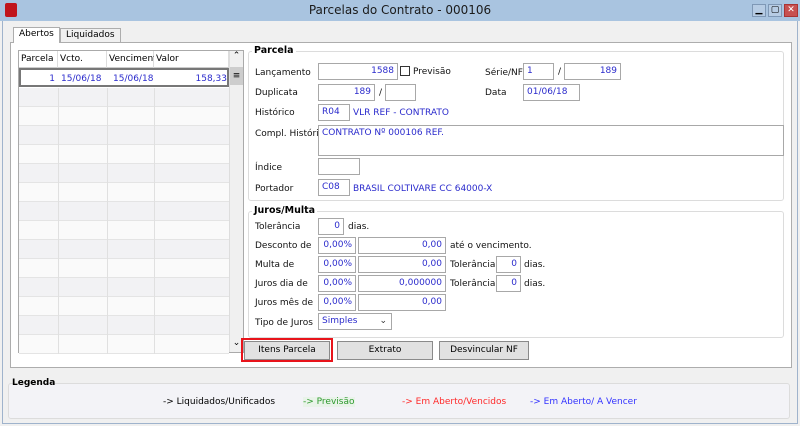 The width and height of the screenshot is (800, 426). What do you see at coordinates (283, 246) in the screenshot?
I see `desconto-label: Desconto de` at bounding box center [283, 246].